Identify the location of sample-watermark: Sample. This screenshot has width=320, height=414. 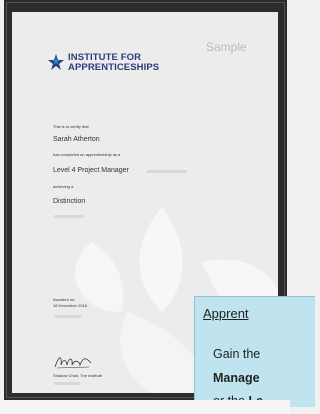
(226, 47).